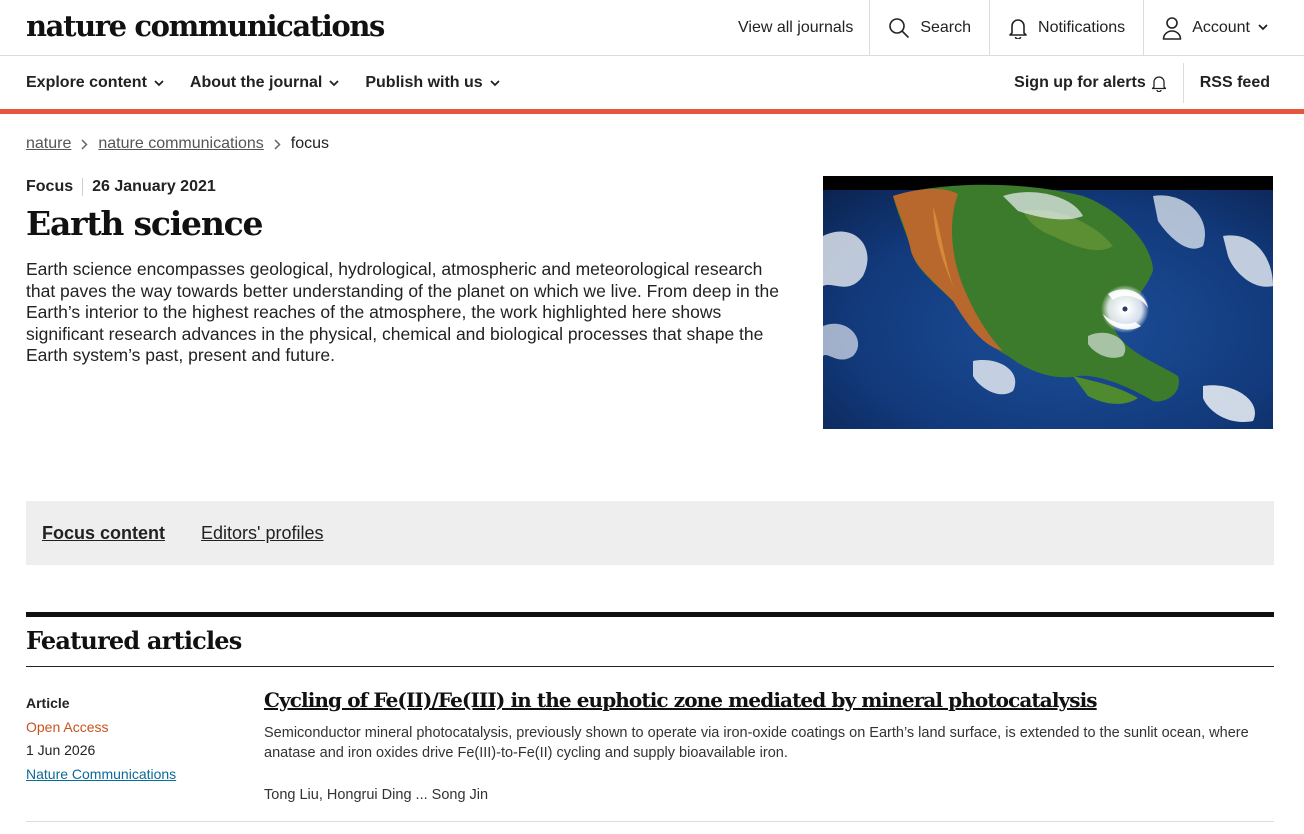  Describe the element at coordinates (652, 111) in the screenshot. I see `accent-divider` at that location.